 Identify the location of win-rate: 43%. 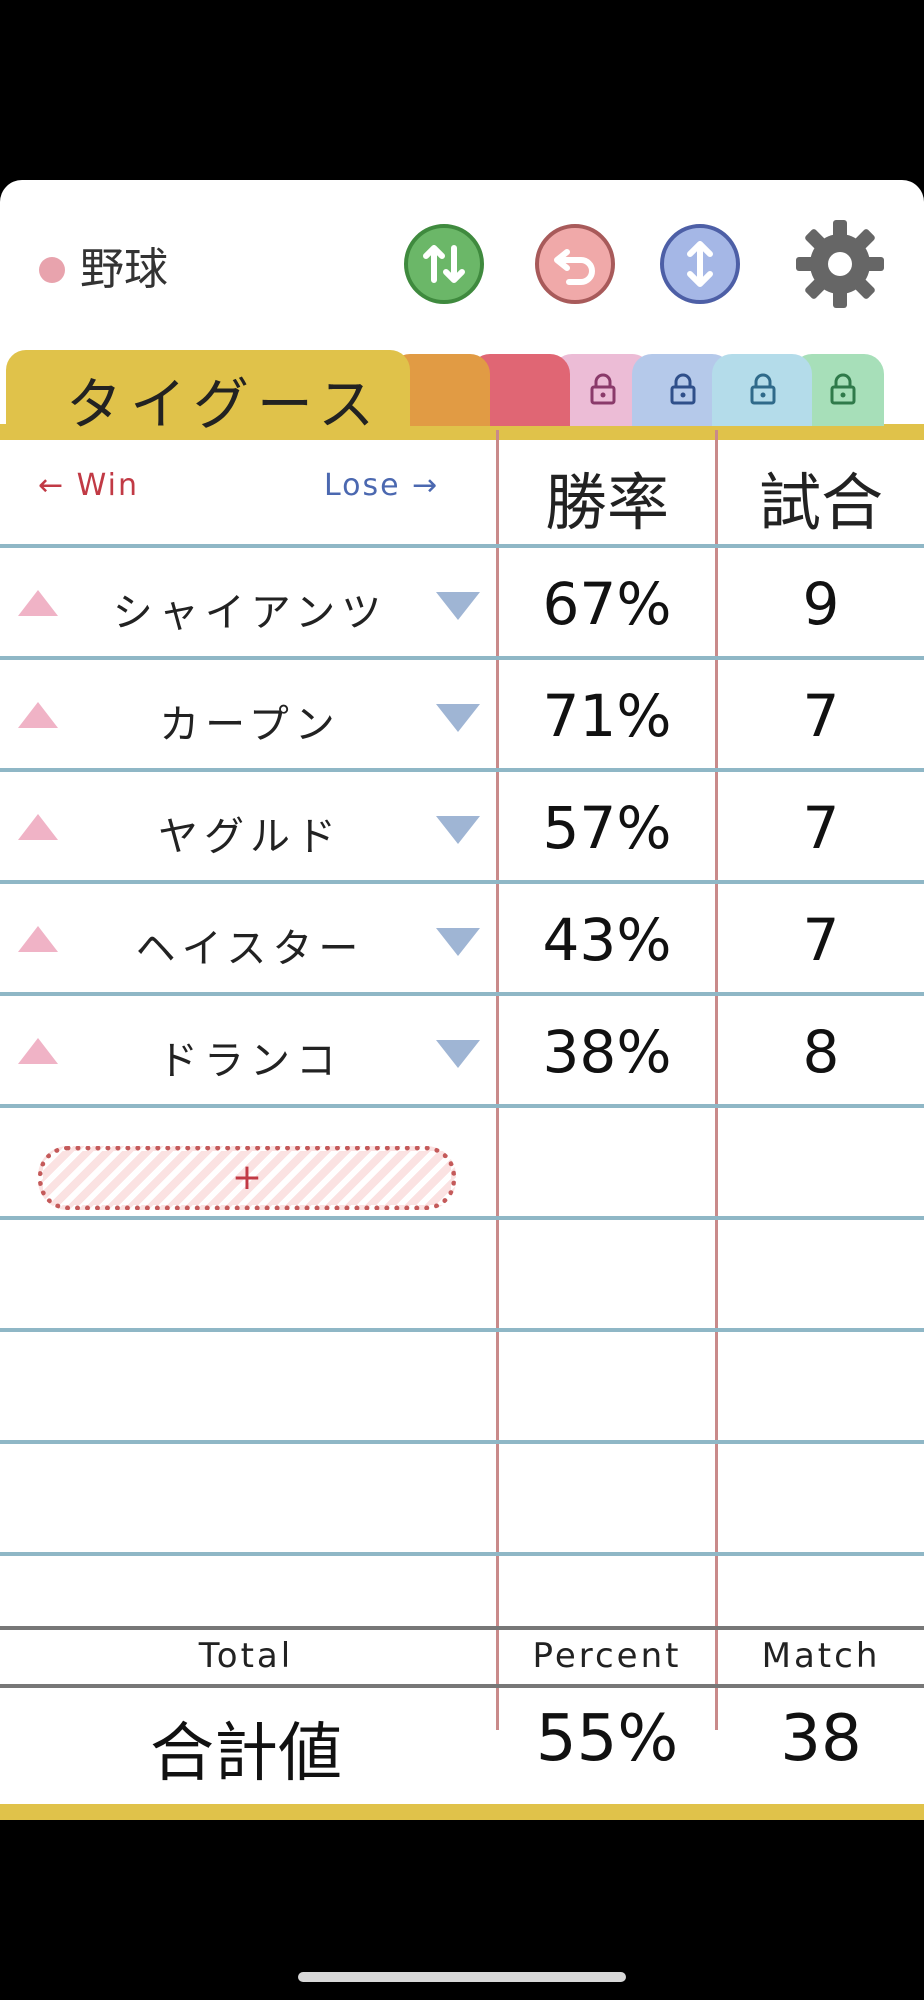
(607, 940).